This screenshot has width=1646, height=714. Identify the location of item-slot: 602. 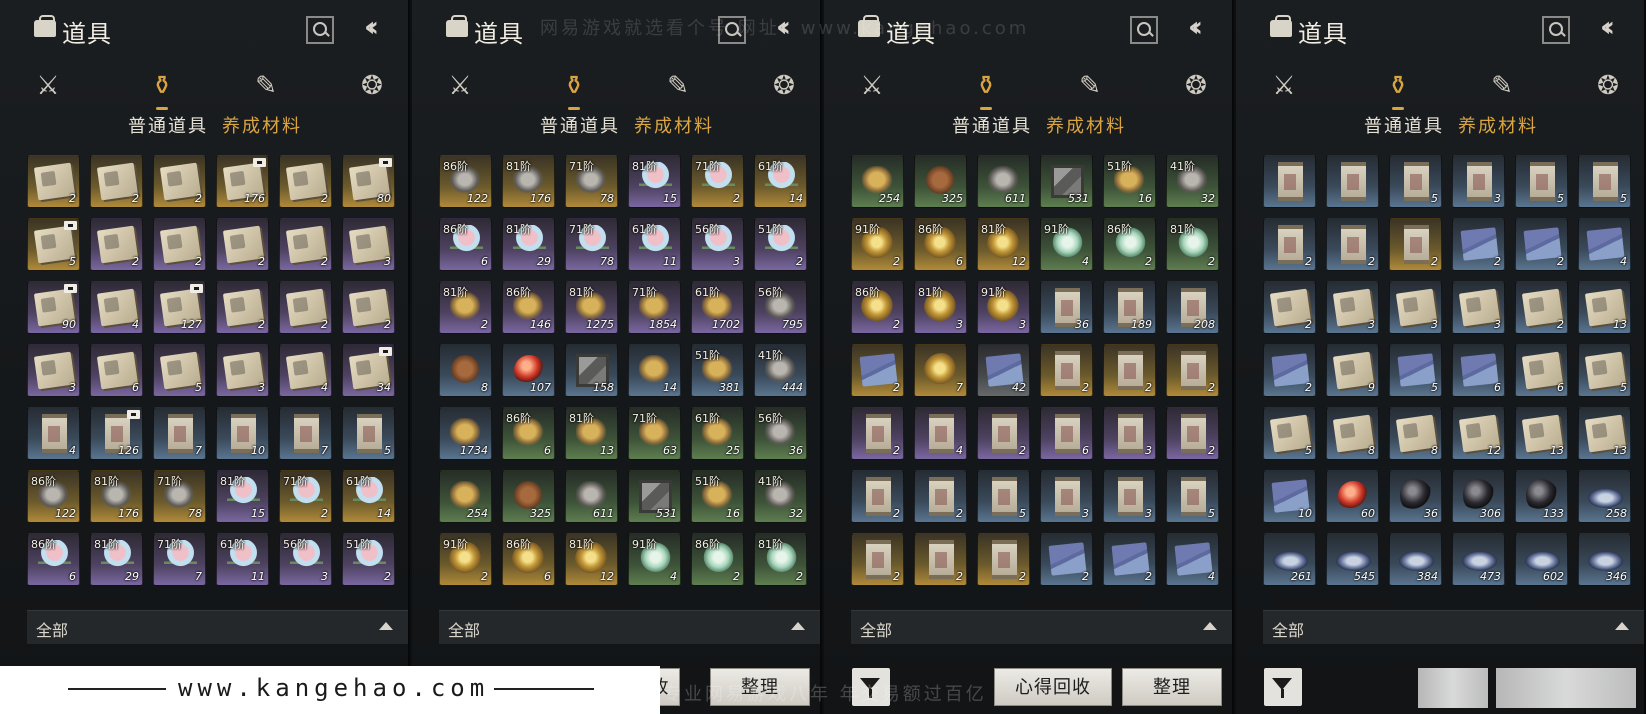
(1541, 559).